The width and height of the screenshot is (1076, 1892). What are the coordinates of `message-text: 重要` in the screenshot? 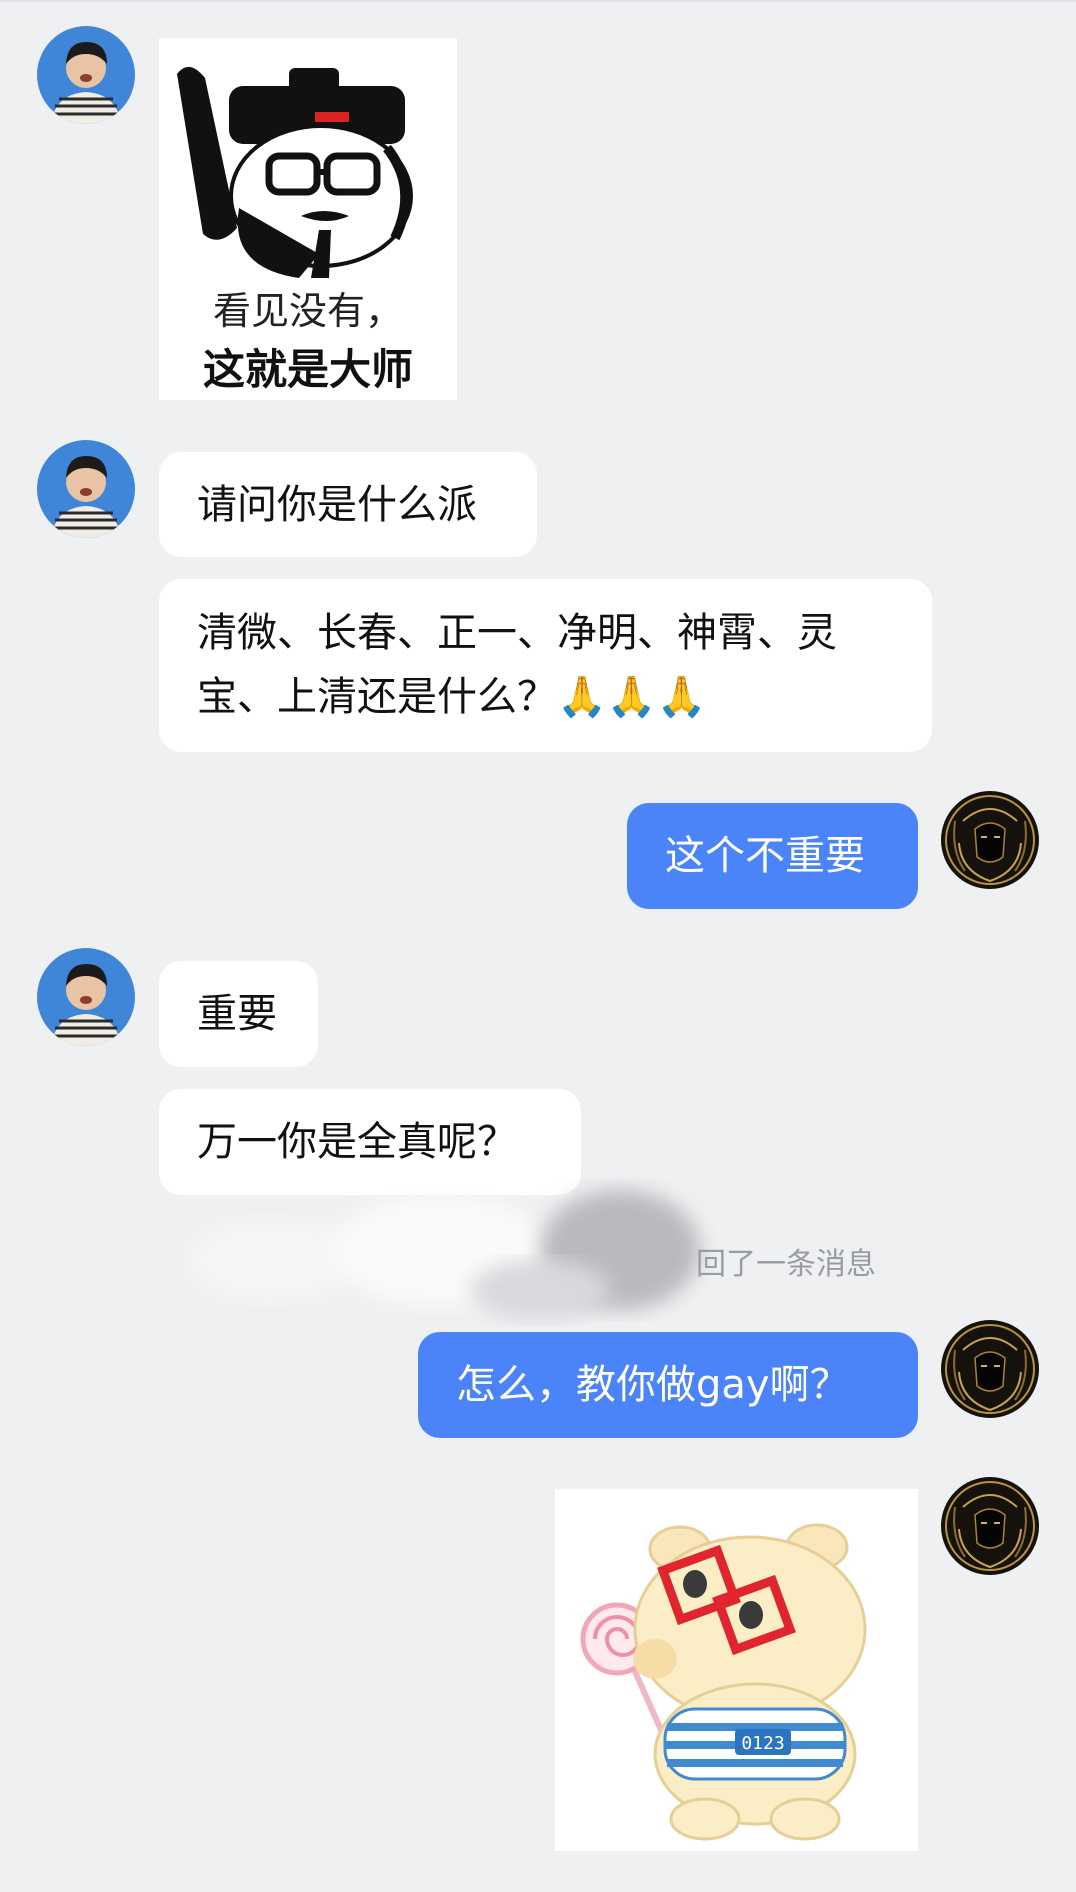 It's located at (237, 1014).